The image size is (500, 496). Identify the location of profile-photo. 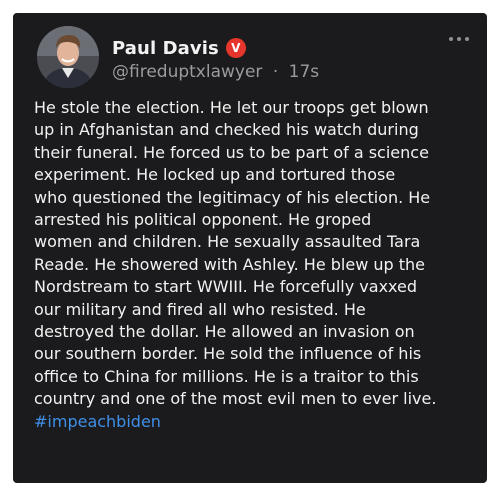
(68, 57).